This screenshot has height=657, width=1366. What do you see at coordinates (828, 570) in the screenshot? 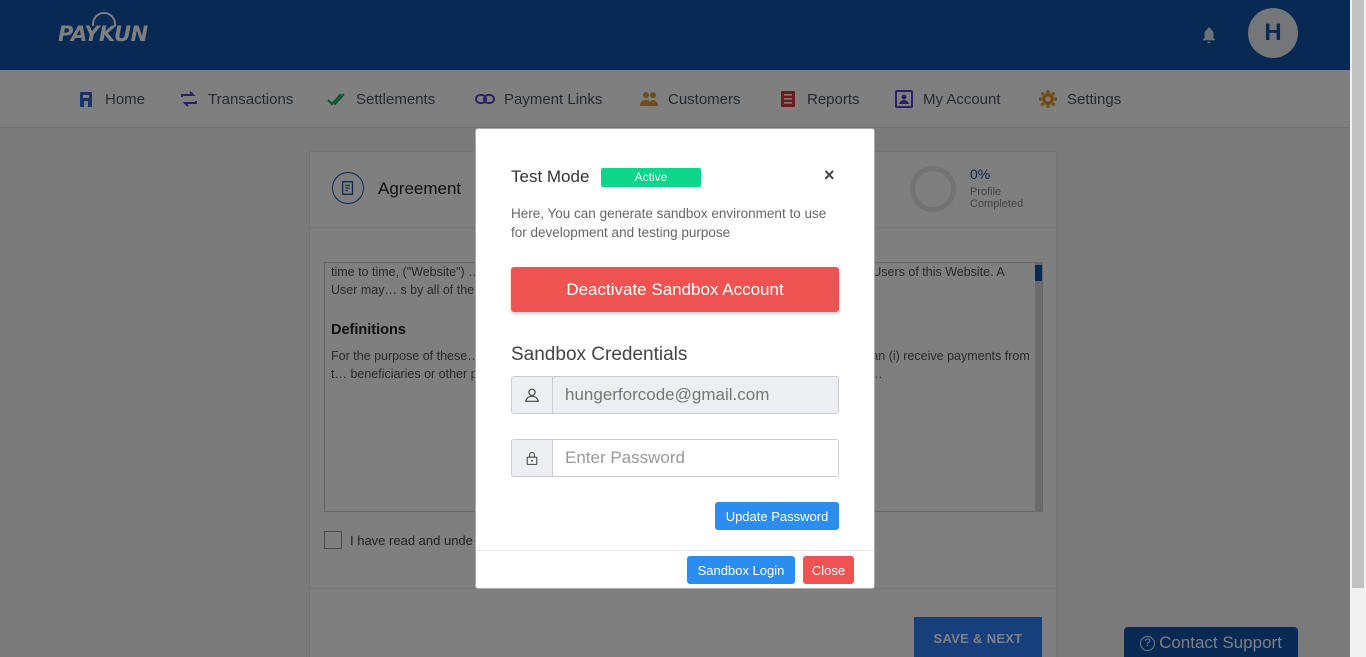
I see `close-button: Close` at bounding box center [828, 570].